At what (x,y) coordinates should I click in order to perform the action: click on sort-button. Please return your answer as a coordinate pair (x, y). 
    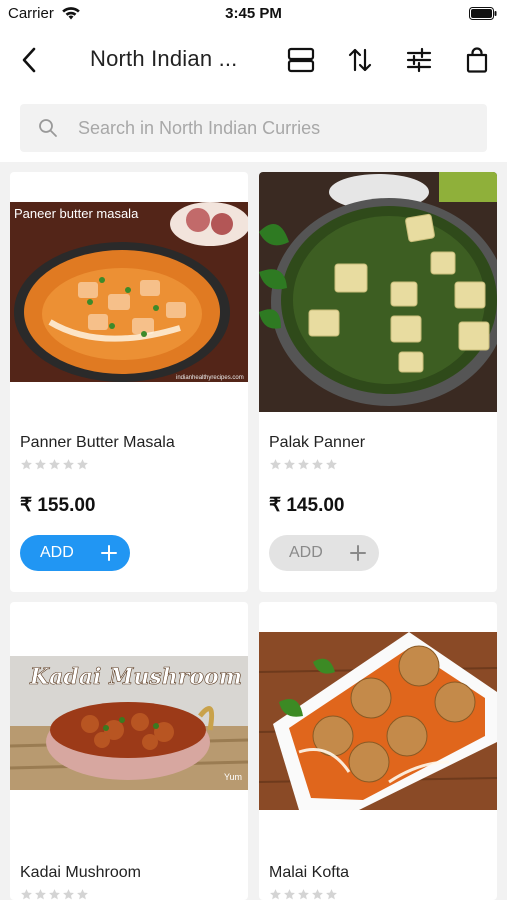
    Looking at the image, I should click on (360, 60).